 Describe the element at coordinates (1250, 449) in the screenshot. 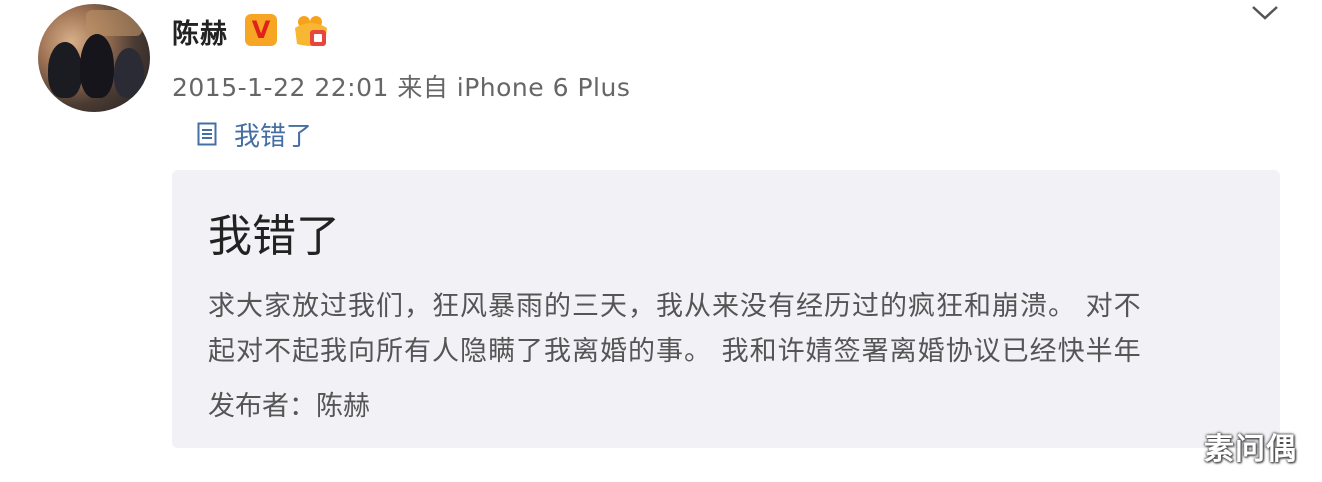

I see `watermark: 素问偶` at that location.